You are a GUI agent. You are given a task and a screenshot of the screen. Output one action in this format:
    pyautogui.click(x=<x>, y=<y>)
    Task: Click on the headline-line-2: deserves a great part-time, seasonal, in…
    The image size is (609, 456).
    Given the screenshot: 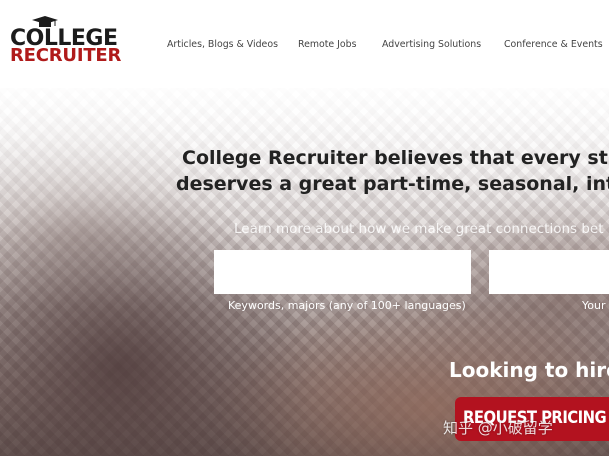 What is the action you would take?
    pyautogui.click(x=392, y=184)
    